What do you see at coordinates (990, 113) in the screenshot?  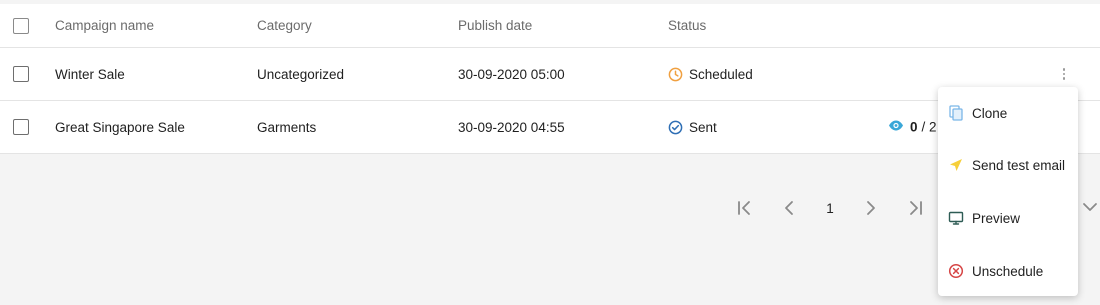 I see `menu-item-label: Clone` at bounding box center [990, 113].